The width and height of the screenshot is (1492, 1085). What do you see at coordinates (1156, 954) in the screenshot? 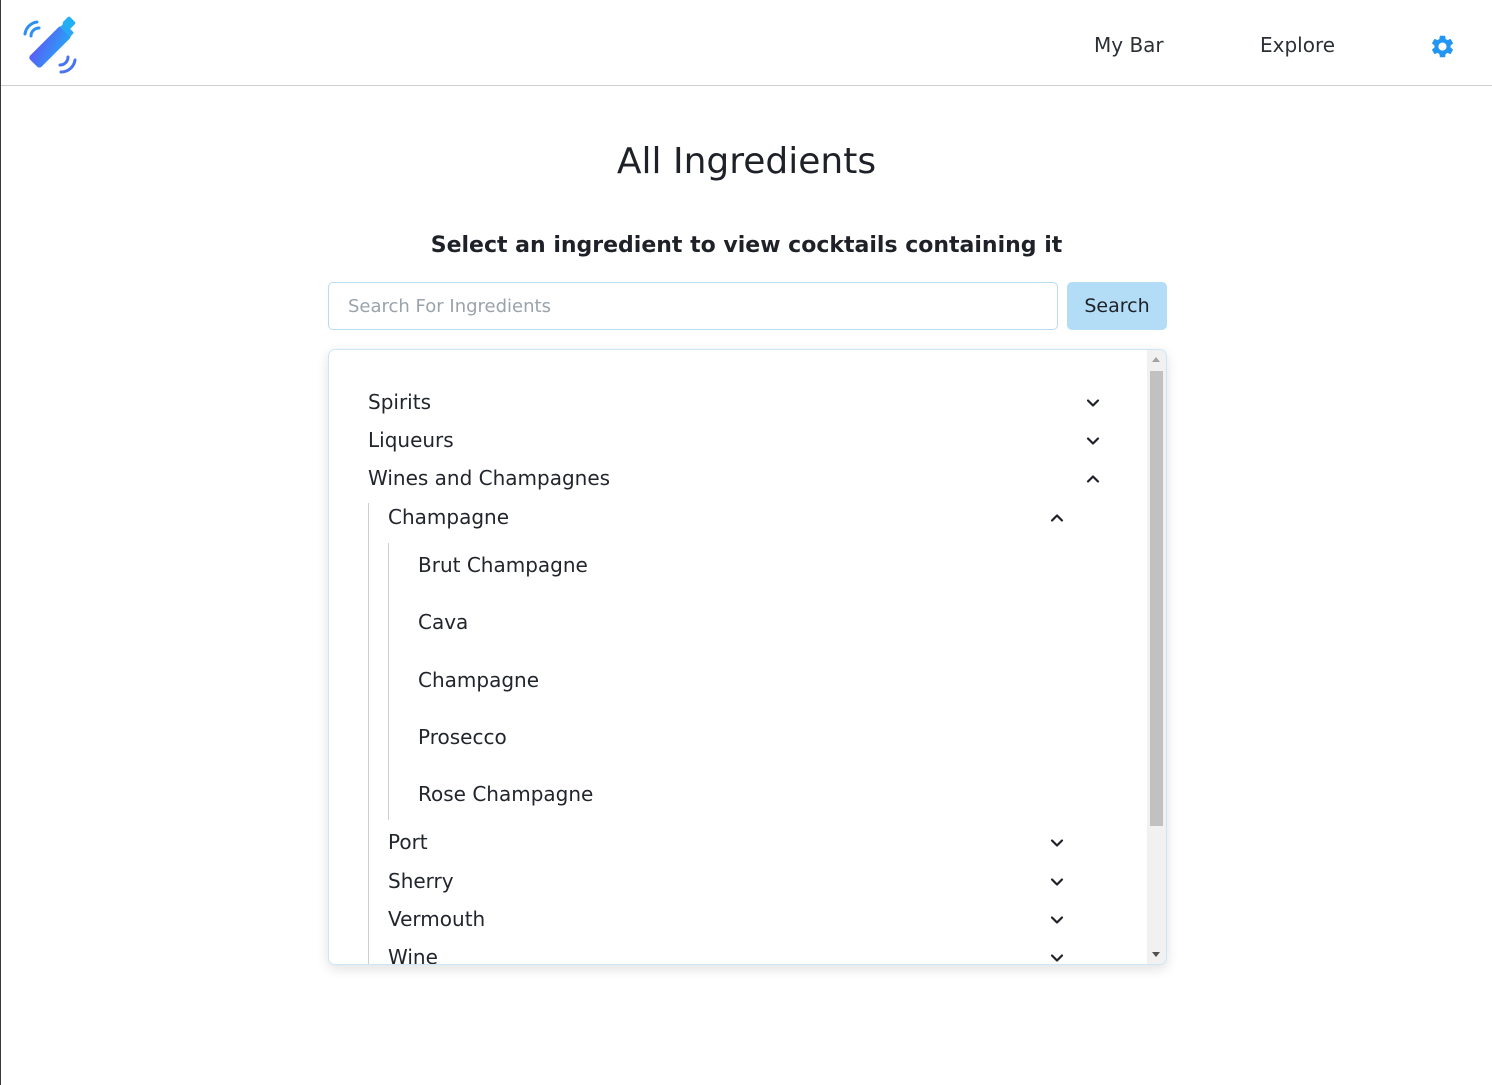
I see `scroll-down-arrow-icon` at bounding box center [1156, 954].